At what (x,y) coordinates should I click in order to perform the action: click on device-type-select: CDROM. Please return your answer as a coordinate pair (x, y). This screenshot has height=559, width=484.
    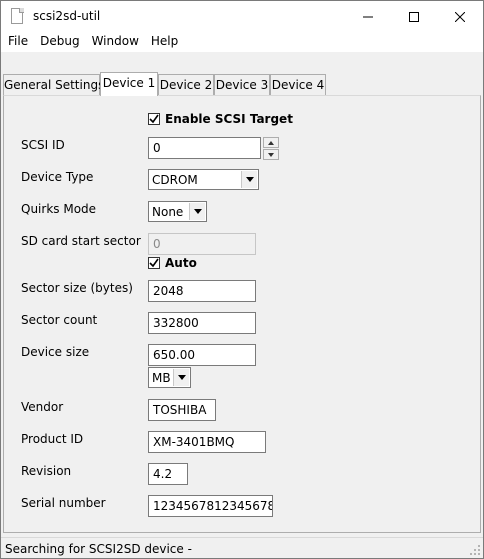
    Looking at the image, I should click on (203, 179).